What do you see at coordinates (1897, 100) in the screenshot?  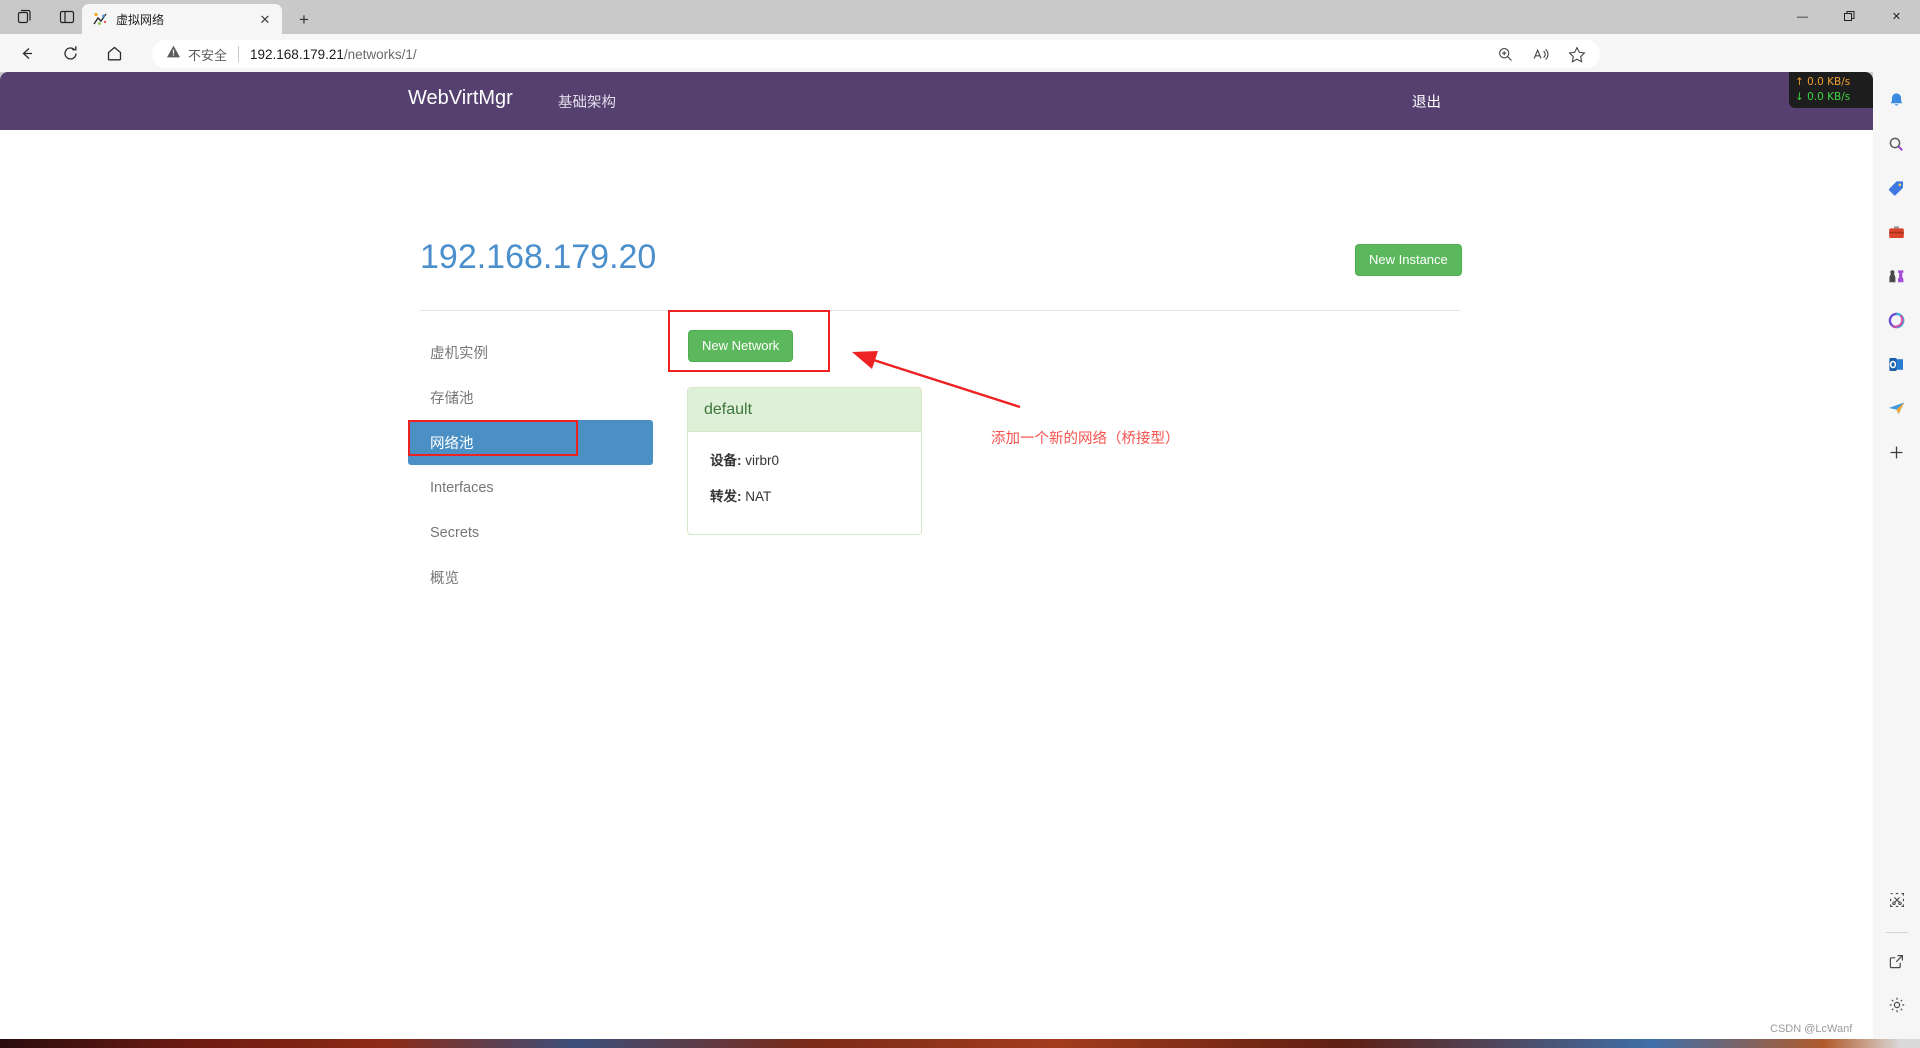 I see `notification-bell-icon` at bounding box center [1897, 100].